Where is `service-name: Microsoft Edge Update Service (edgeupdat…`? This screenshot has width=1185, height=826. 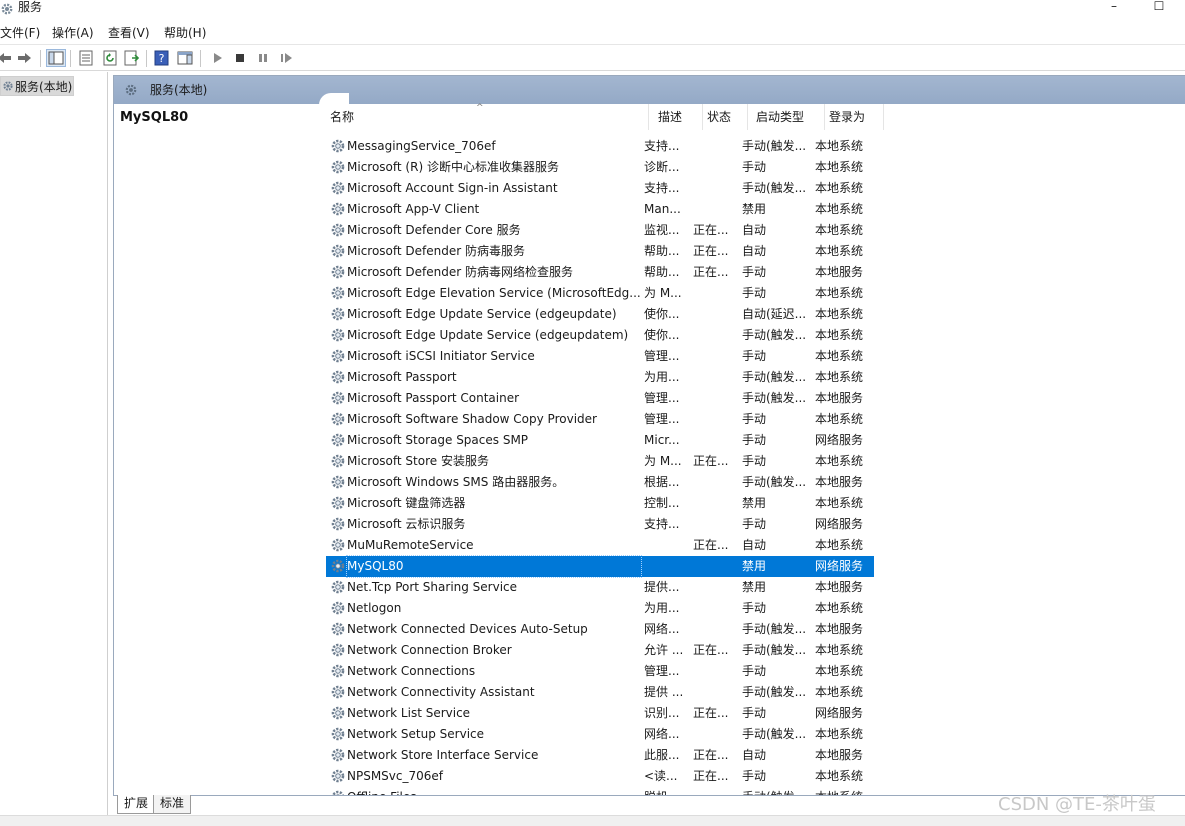 service-name: Microsoft Edge Update Service (edgeupdat… is located at coordinates (482, 314).